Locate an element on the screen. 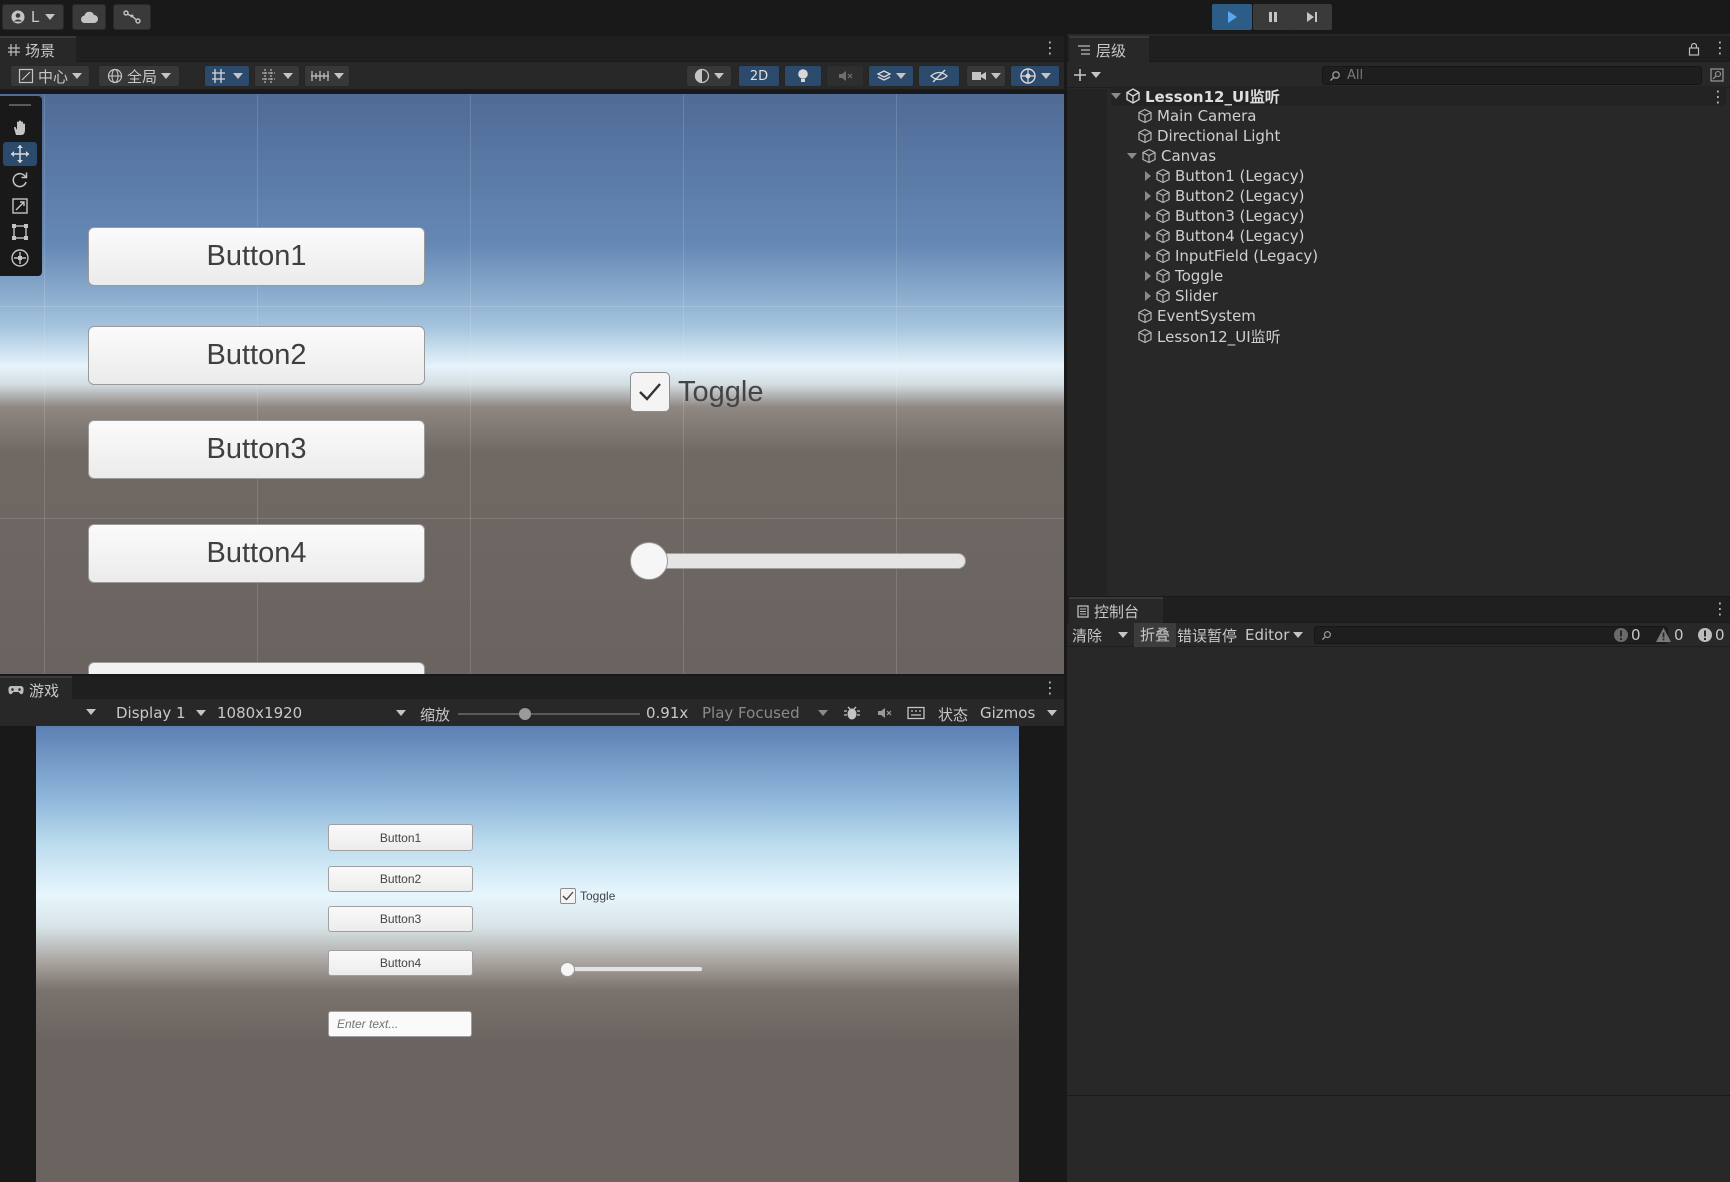 The image size is (1730, 1182). console-detail-divider is located at coordinates (1398, 1095).